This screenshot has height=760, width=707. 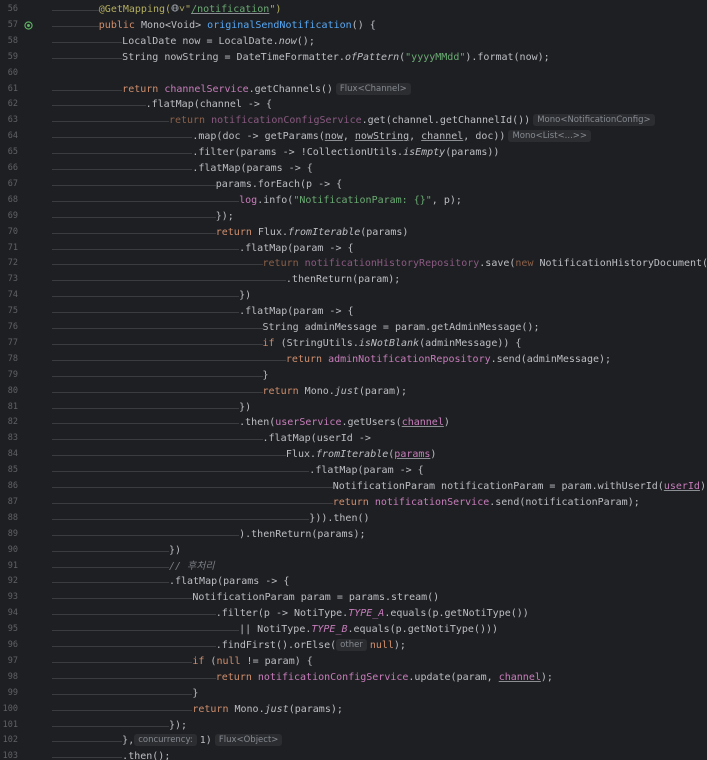 I want to click on code-line: 67 params.forEach(p -> {, so click(x=353, y=185).